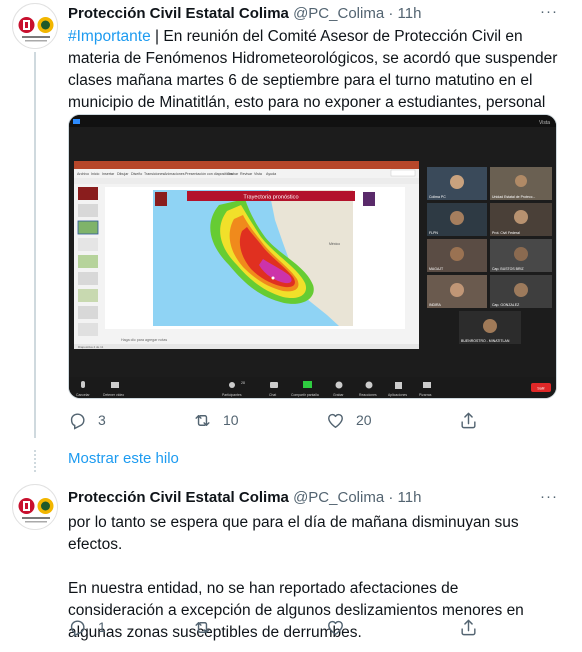 The height and width of the screenshot is (652, 582). Describe the element at coordinates (485, 341) in the screenshot. I see `svg-text: BUENROSTRO - MINATITLAN` at that location.